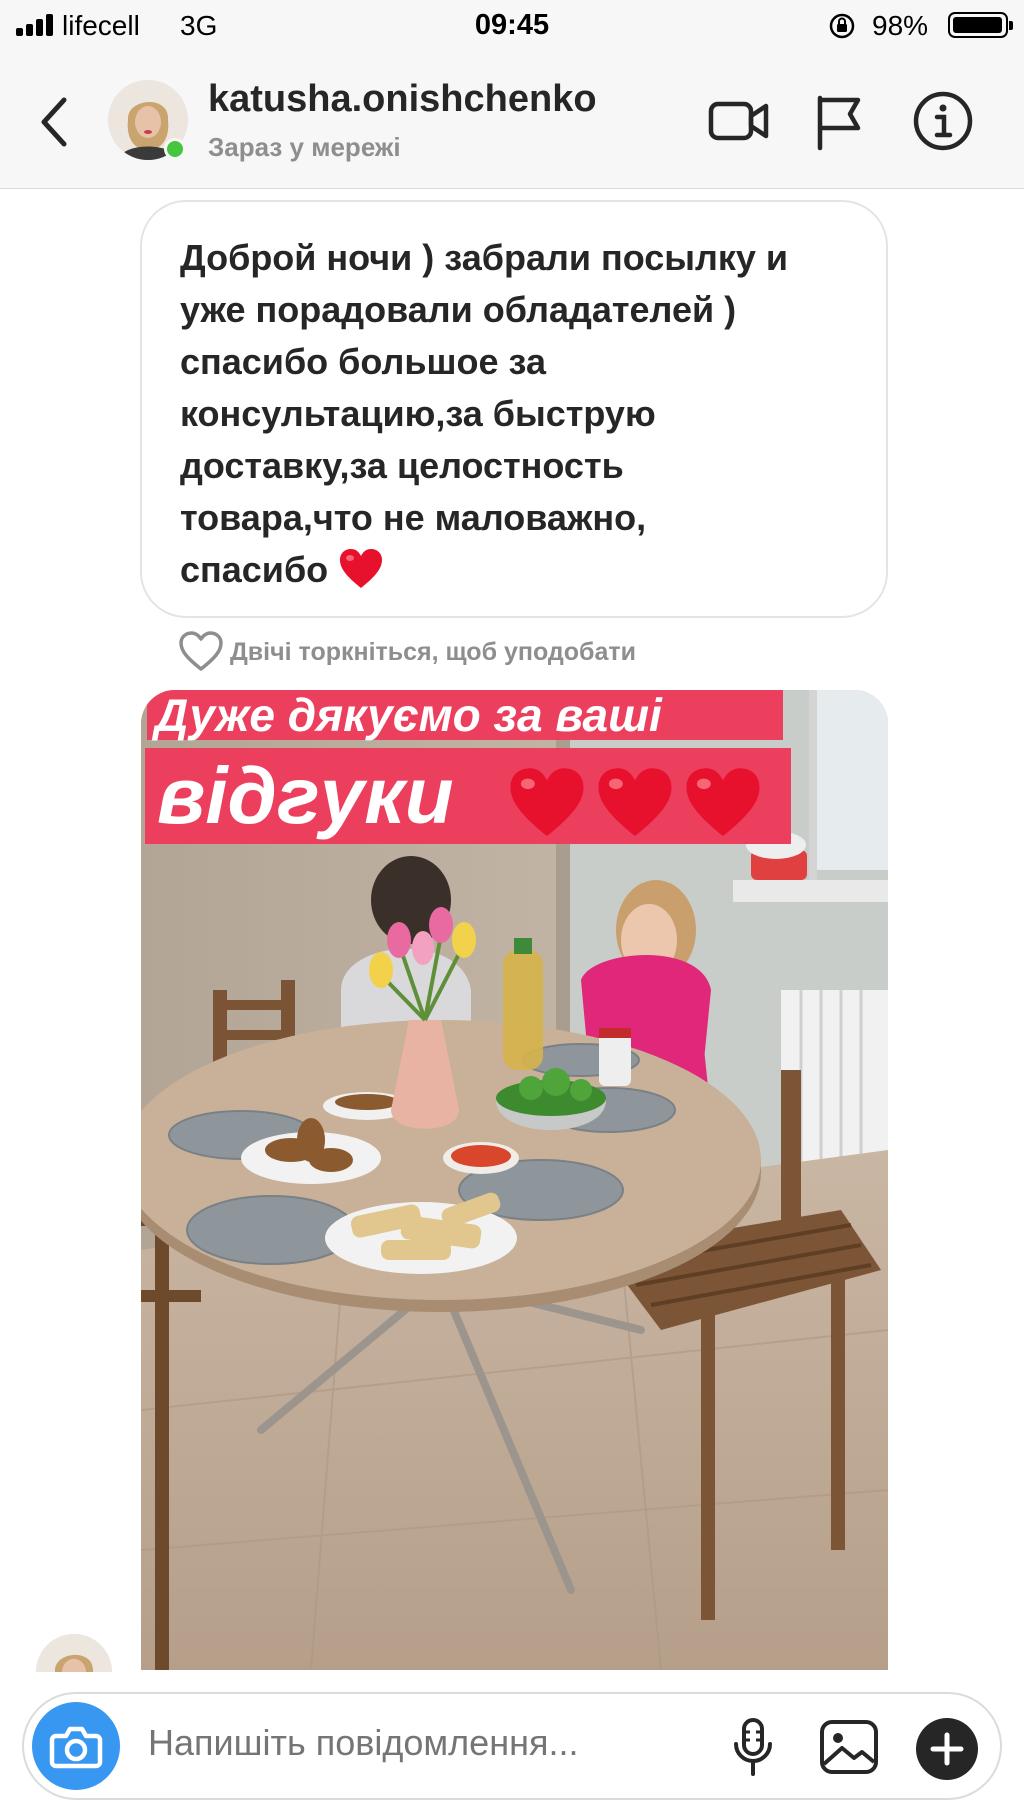 The image size is (1024, 1820). What do you see at coordinates (402, 99) in the screenshot?
I see `chat-username: katusha.onishchenko` at bounding box center [402, 99].